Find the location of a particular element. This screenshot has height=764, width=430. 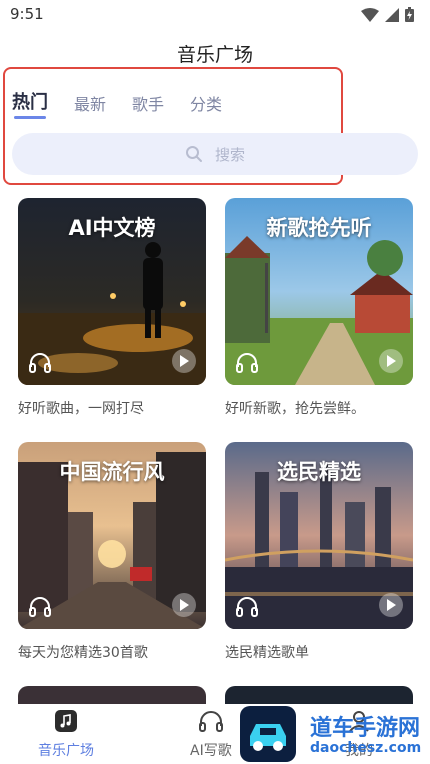

active-tab-indicator is located at coordinates (30, 117).